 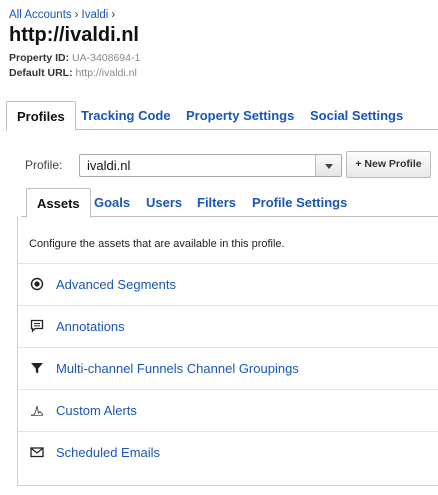 What do you see at coordinates (41, 73) in the screenshot?
I see `default-url-label: Default URL:` at bounding box center [41, 73].